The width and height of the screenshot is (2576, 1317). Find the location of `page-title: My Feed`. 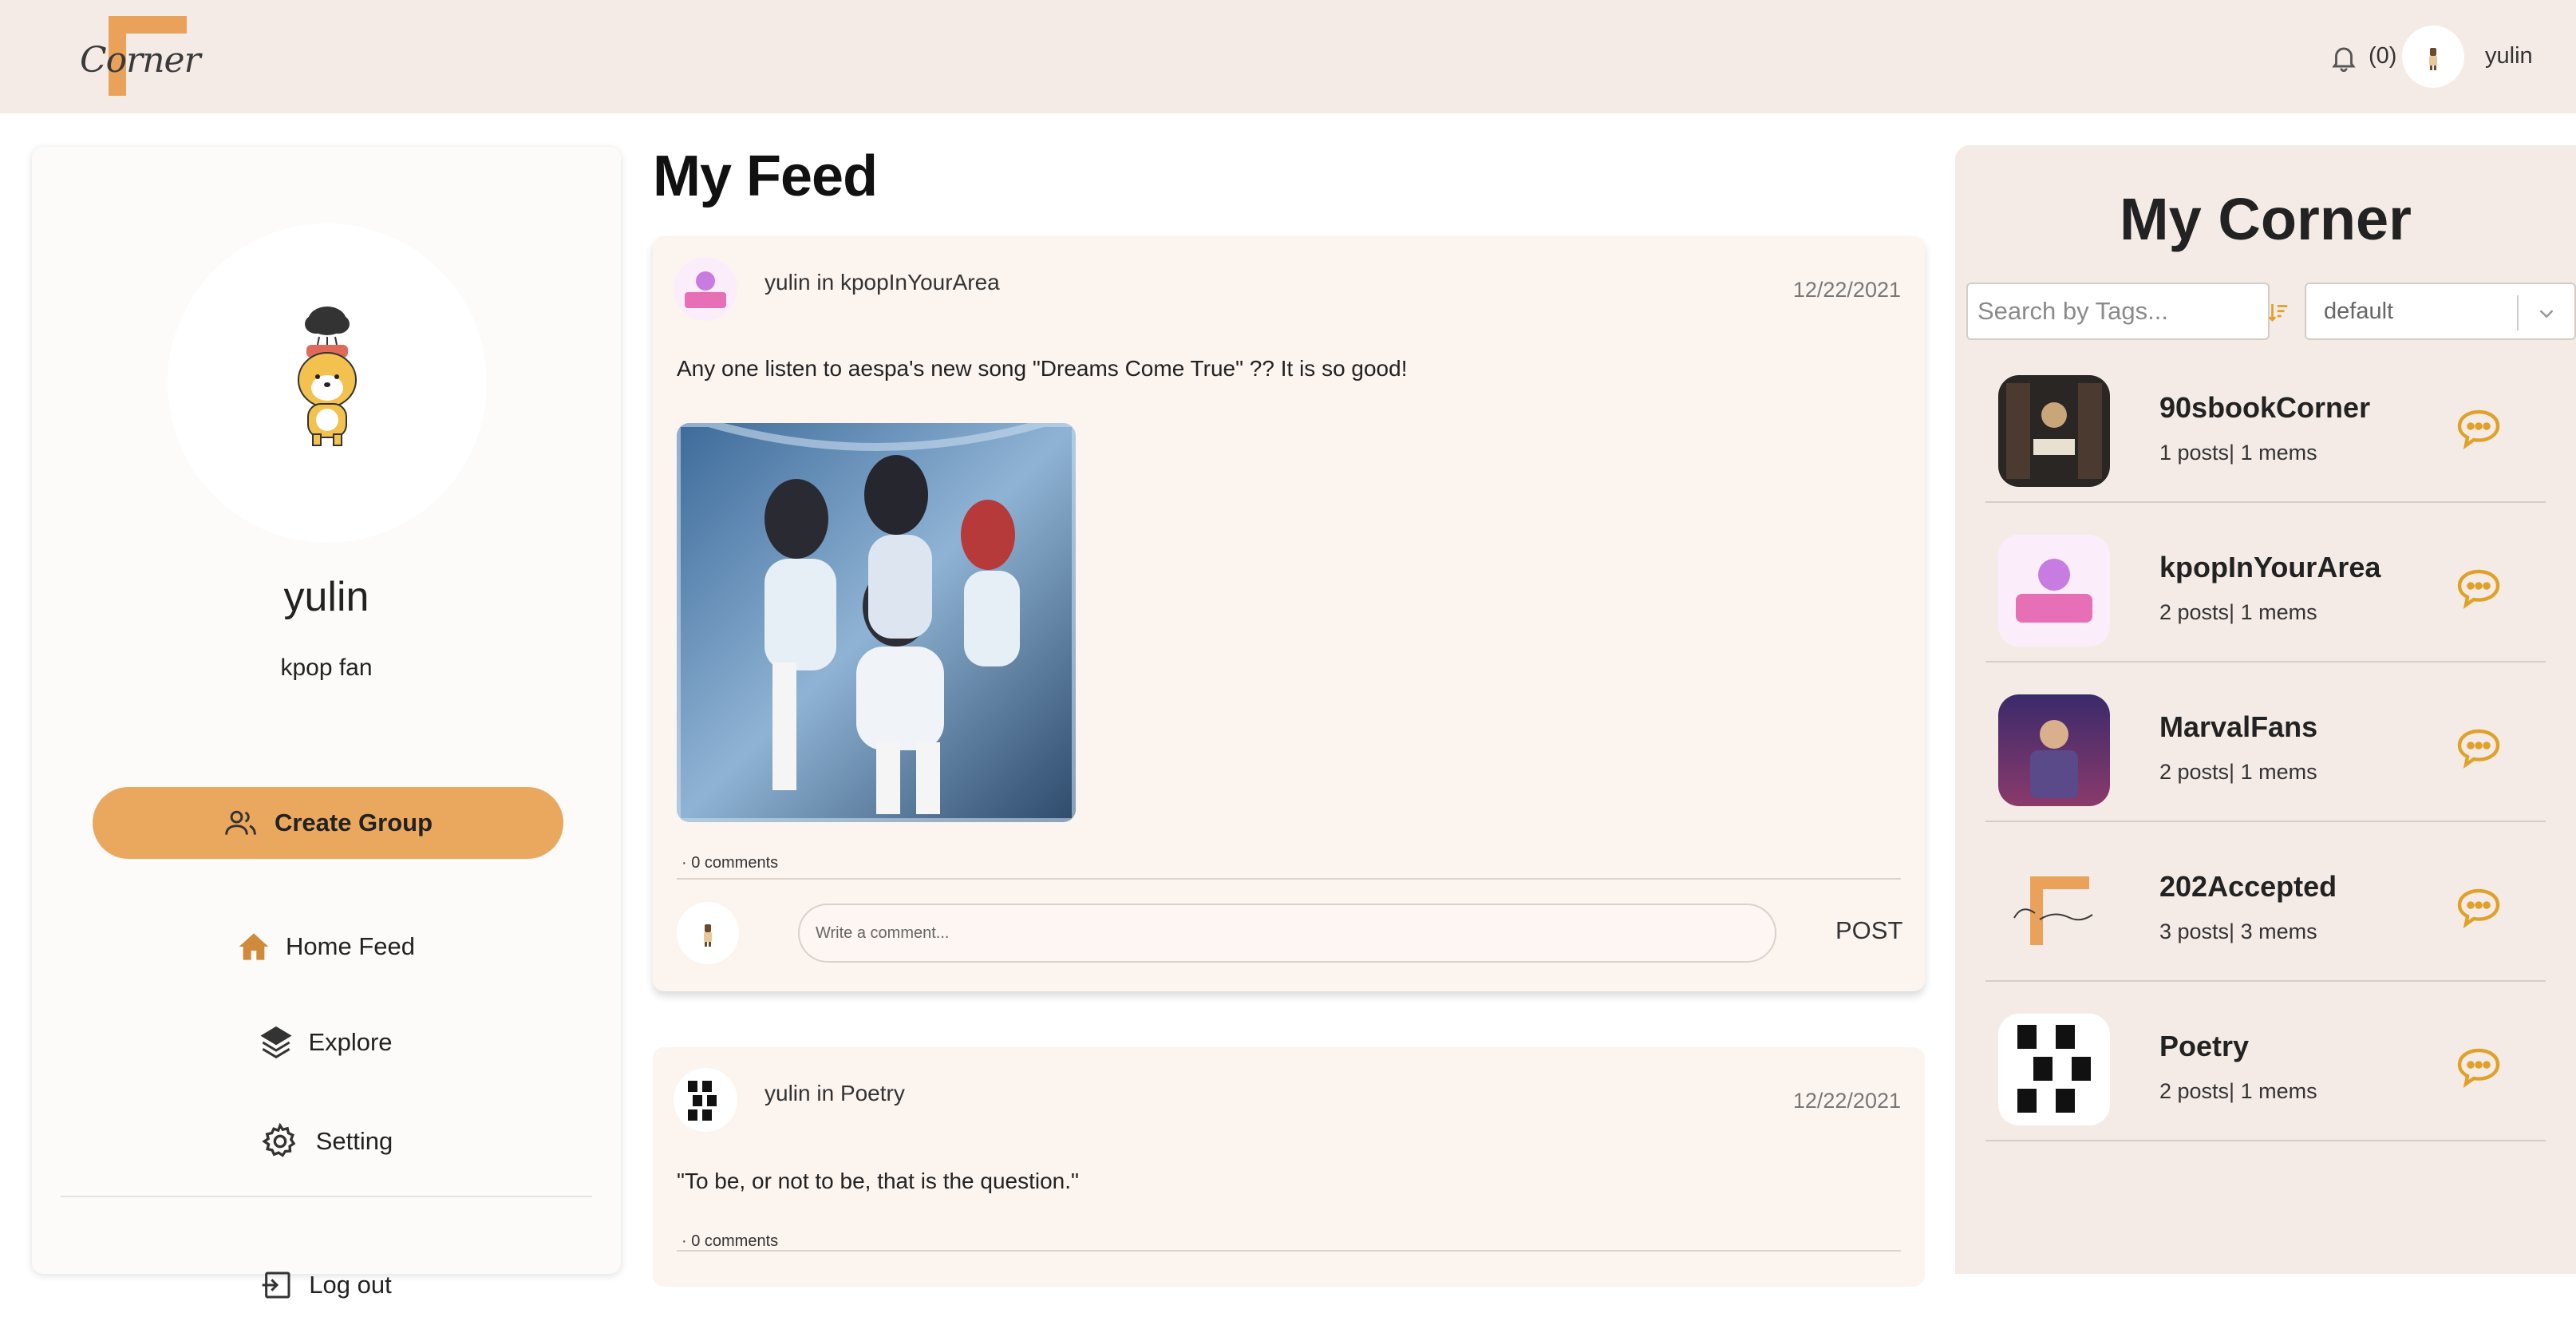

page-title: My Feed is located at coordinates (765, 176).